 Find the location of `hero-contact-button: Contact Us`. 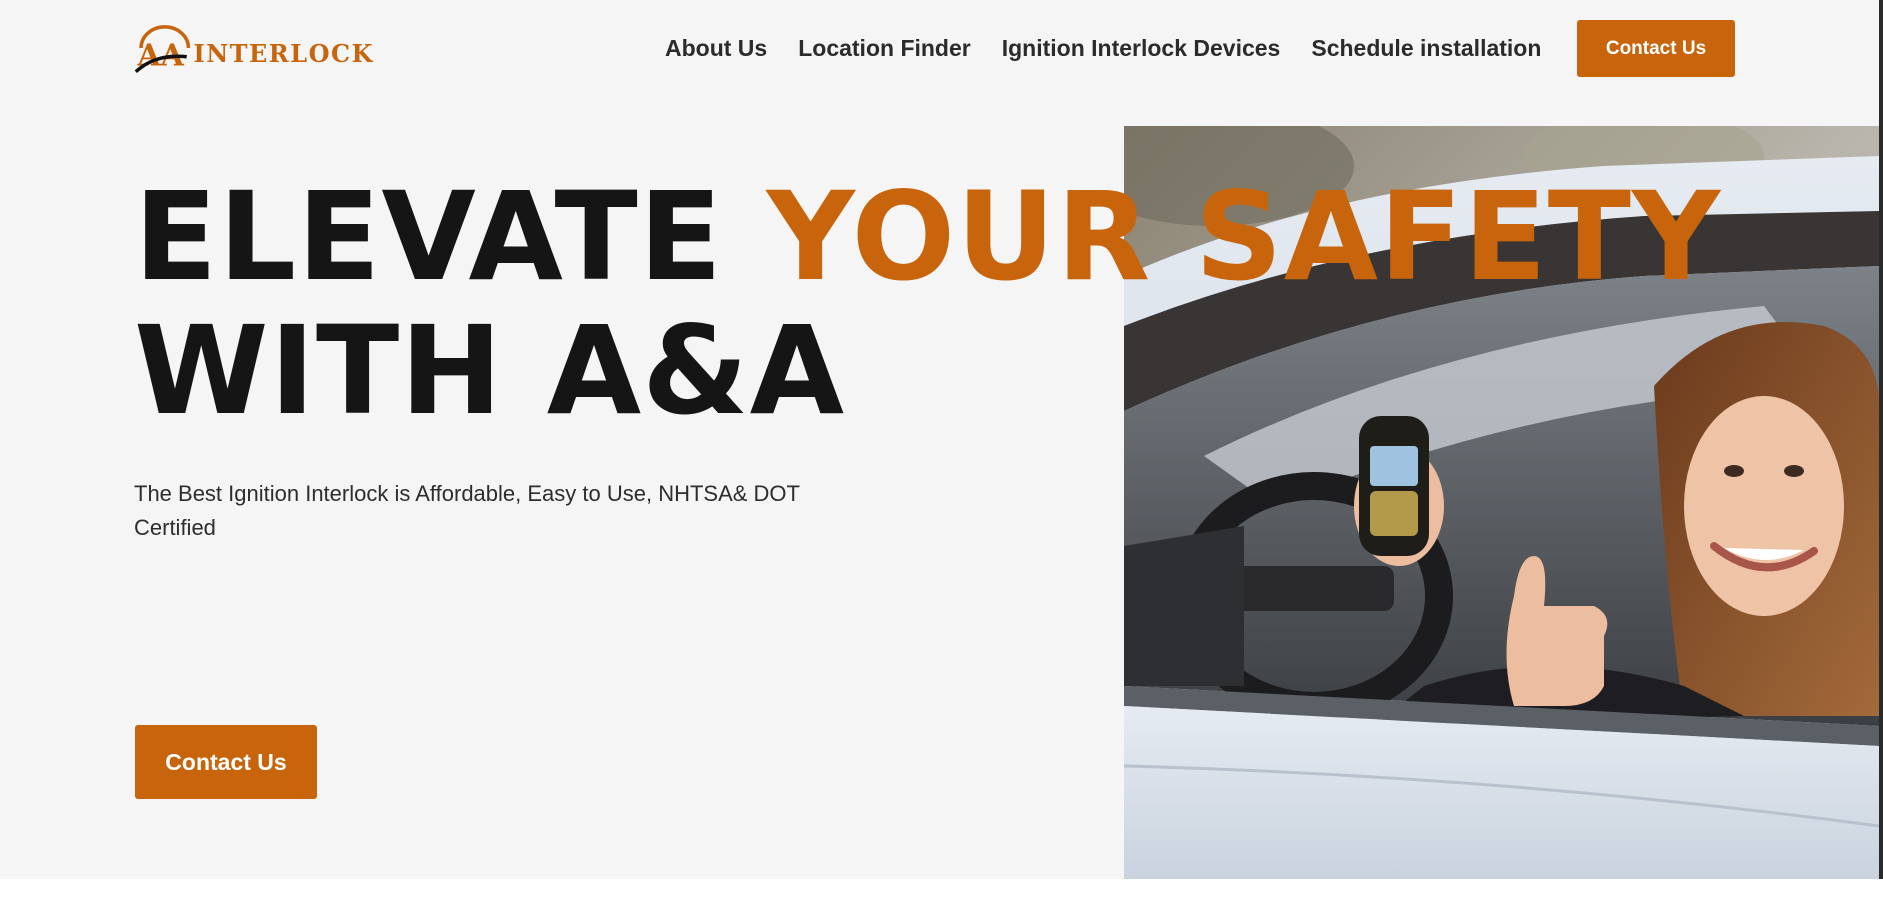

hero-contact-button: Contact Us is located at coordinates (226, 762).